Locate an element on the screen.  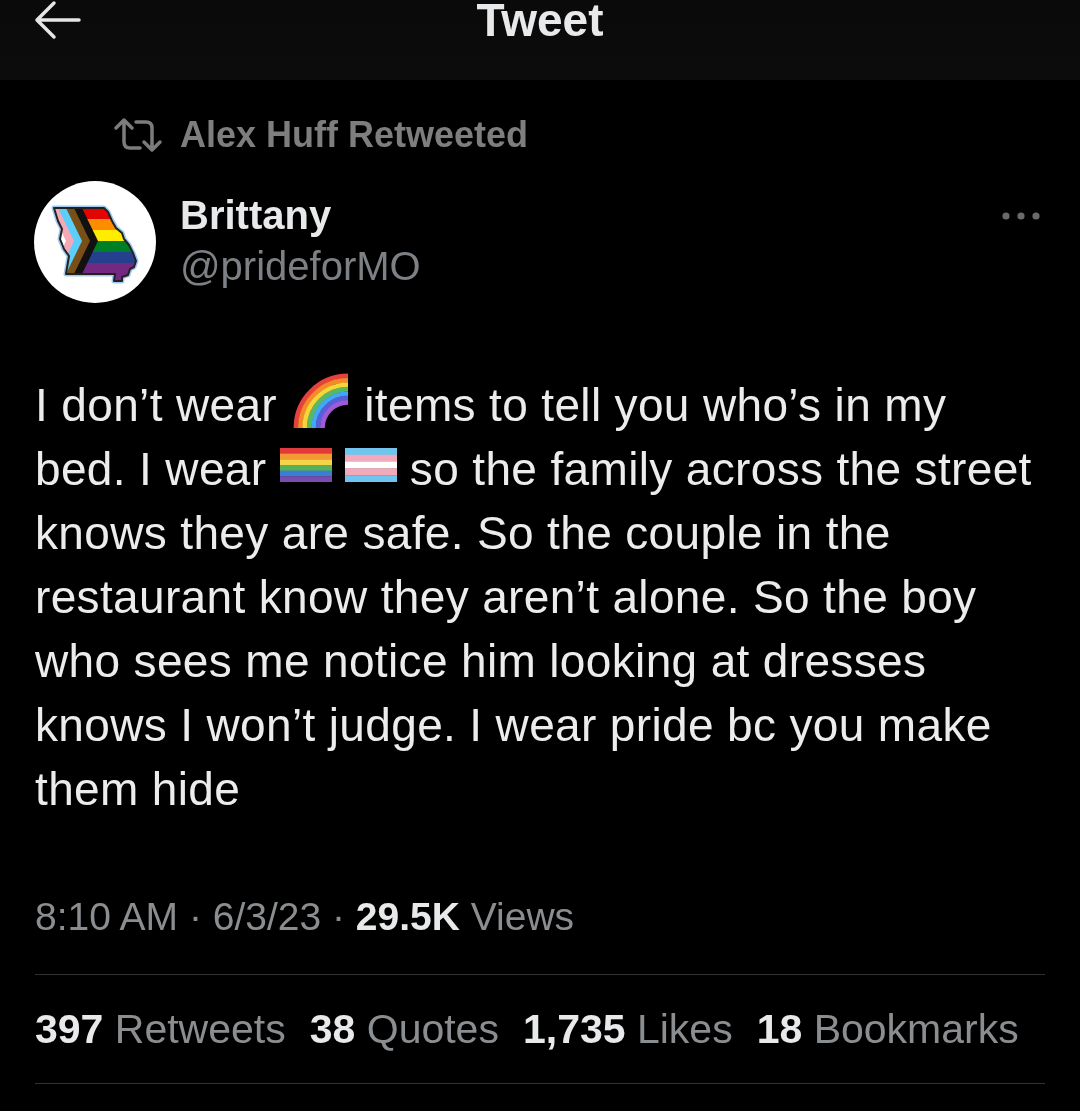
rainbow-flag-icon is located at coordinates (305, 465).